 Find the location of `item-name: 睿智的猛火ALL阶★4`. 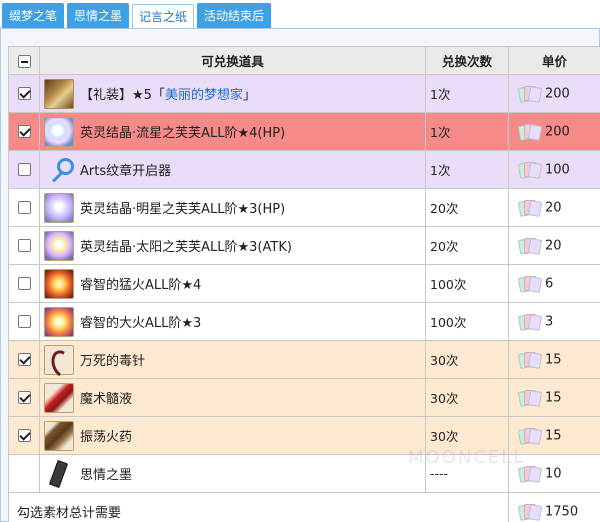

item-name: 睿智的猛火ALL阶★4 is located at coordinates (141, 285).